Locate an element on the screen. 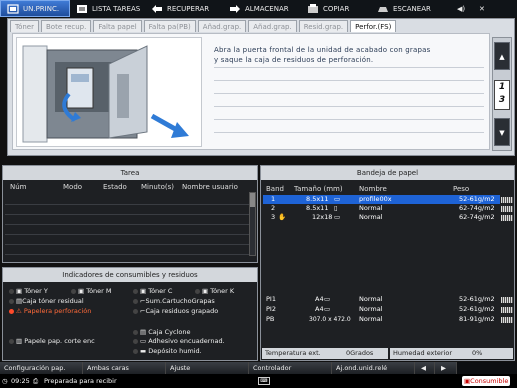 Image resolution: width=517 pixels, height=388 pixels. keyboard-icon: ⌨ is located at coordinates (264, 381).